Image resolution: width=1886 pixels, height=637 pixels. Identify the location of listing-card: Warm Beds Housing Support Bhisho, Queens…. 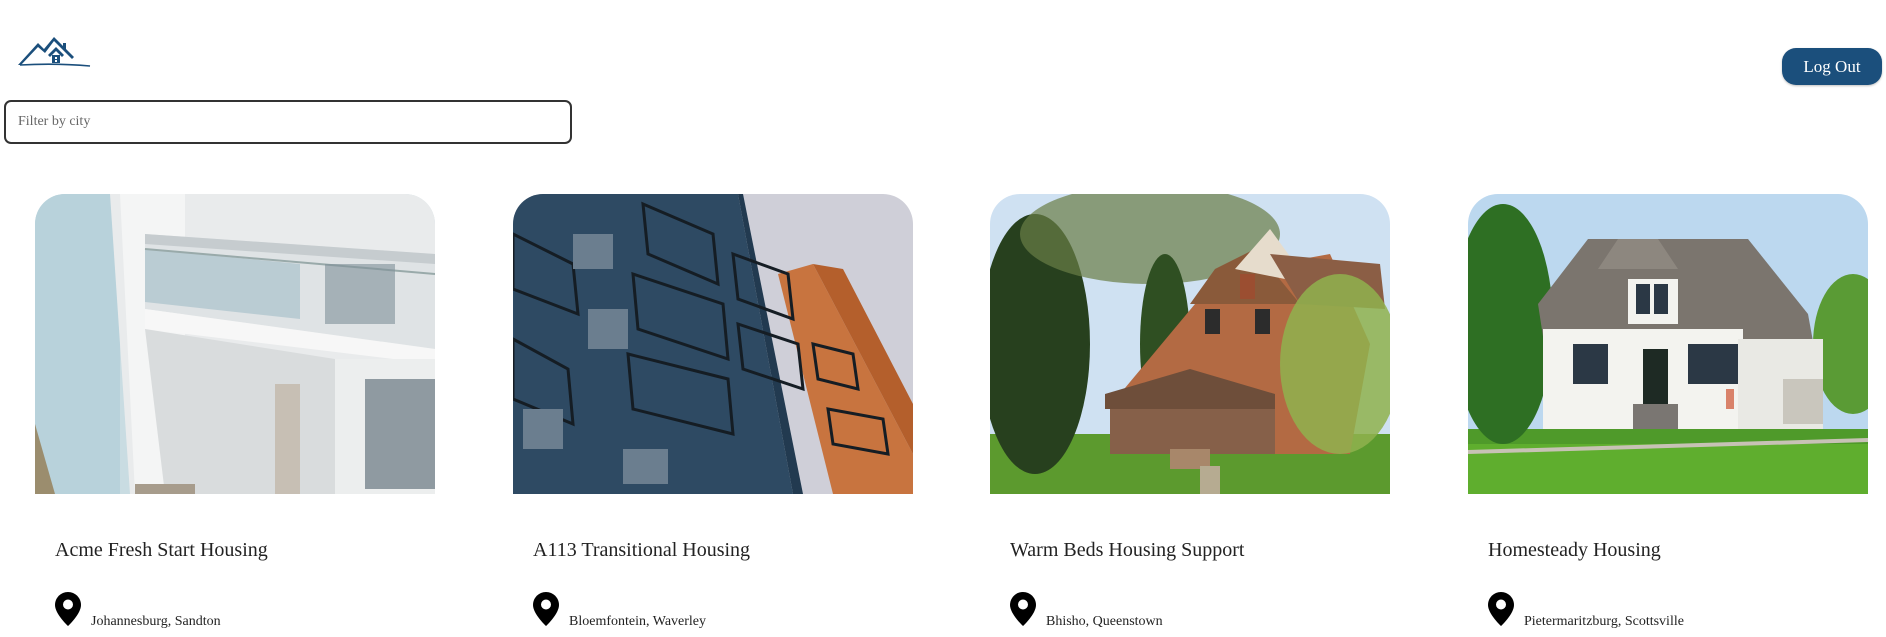
(1190, 415).